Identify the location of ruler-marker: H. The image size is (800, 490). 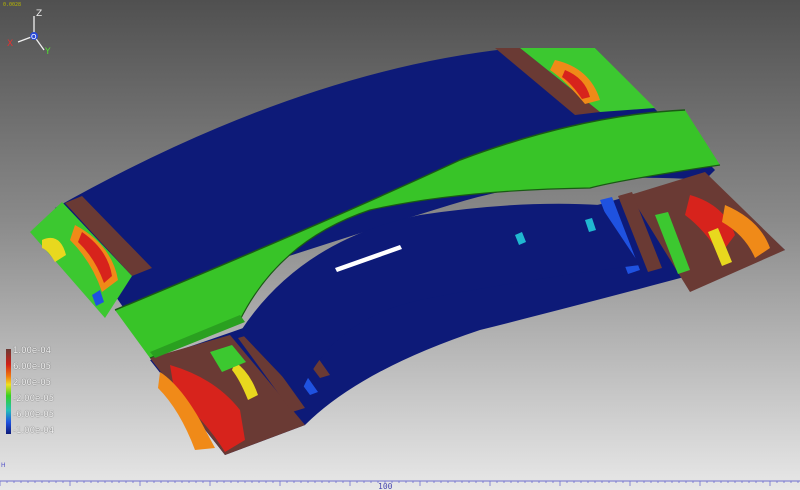
(3, 465).